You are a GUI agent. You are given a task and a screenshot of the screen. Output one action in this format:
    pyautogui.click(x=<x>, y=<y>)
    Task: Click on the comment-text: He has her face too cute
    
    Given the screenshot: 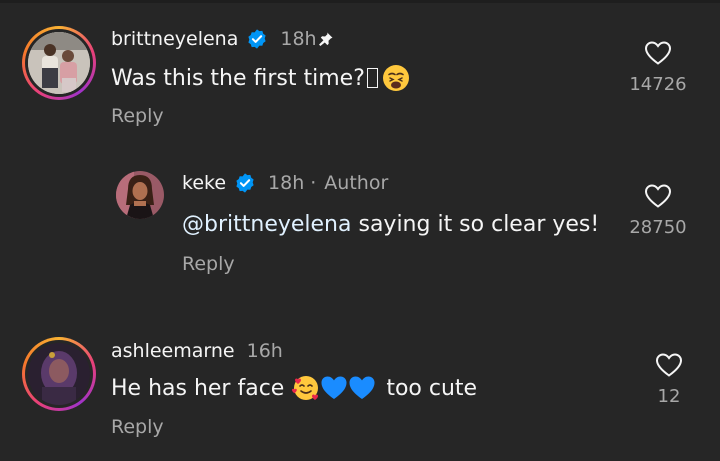 What is the action you would take?
    pyautogui.click(x=294, y=388)
    